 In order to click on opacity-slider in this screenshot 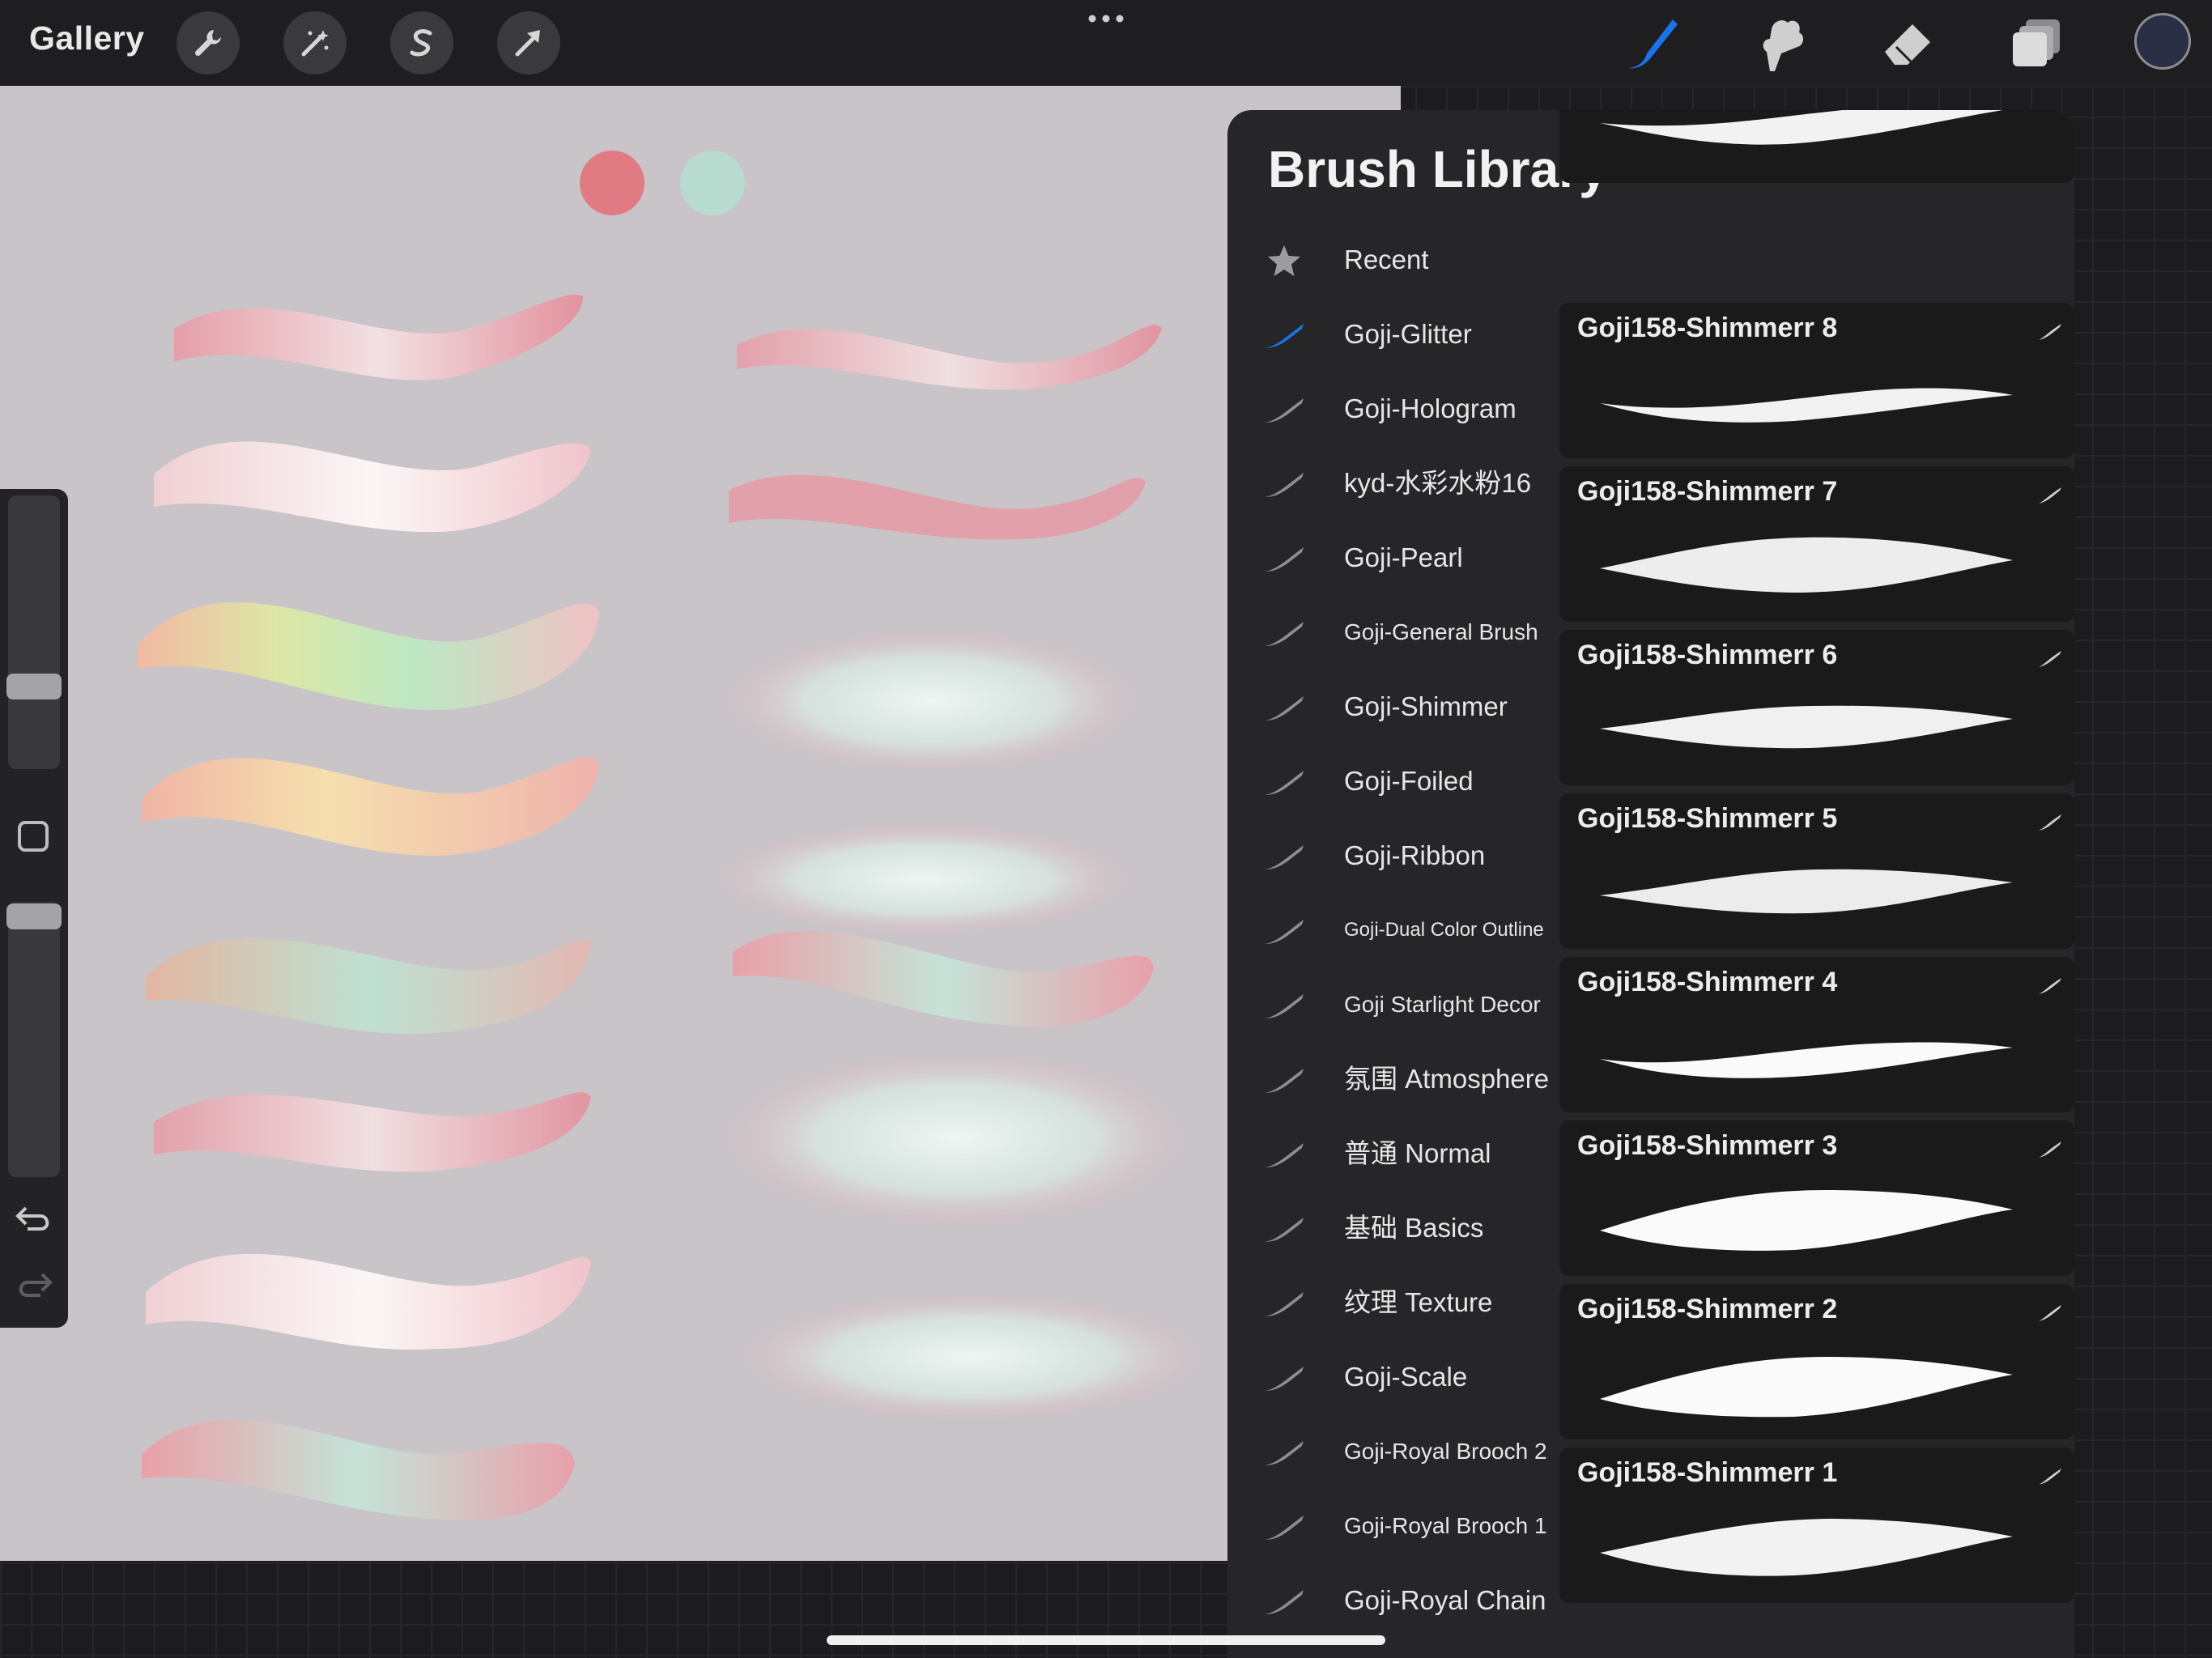, I will do `click(34, 1039)`.